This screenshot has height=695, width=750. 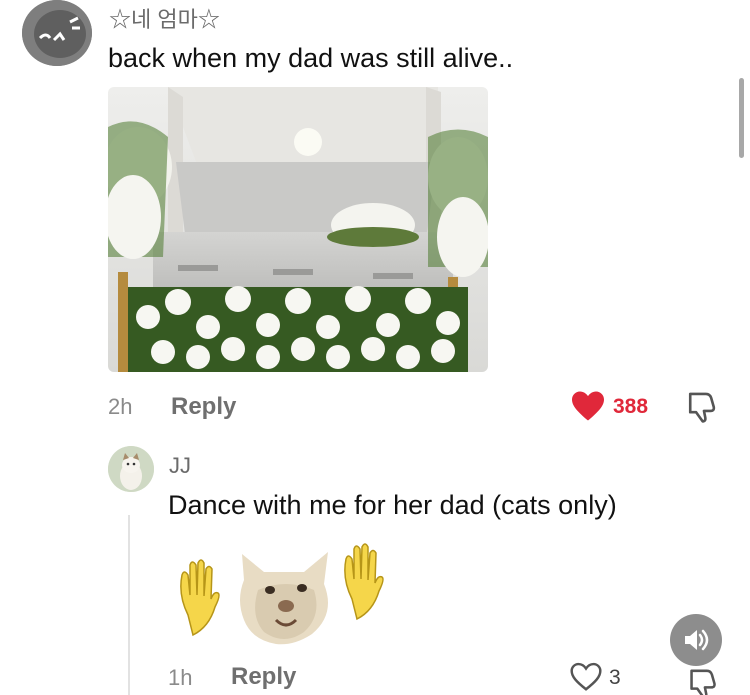 I want to click on comment-username: JJ, so click(x=180, y=466).